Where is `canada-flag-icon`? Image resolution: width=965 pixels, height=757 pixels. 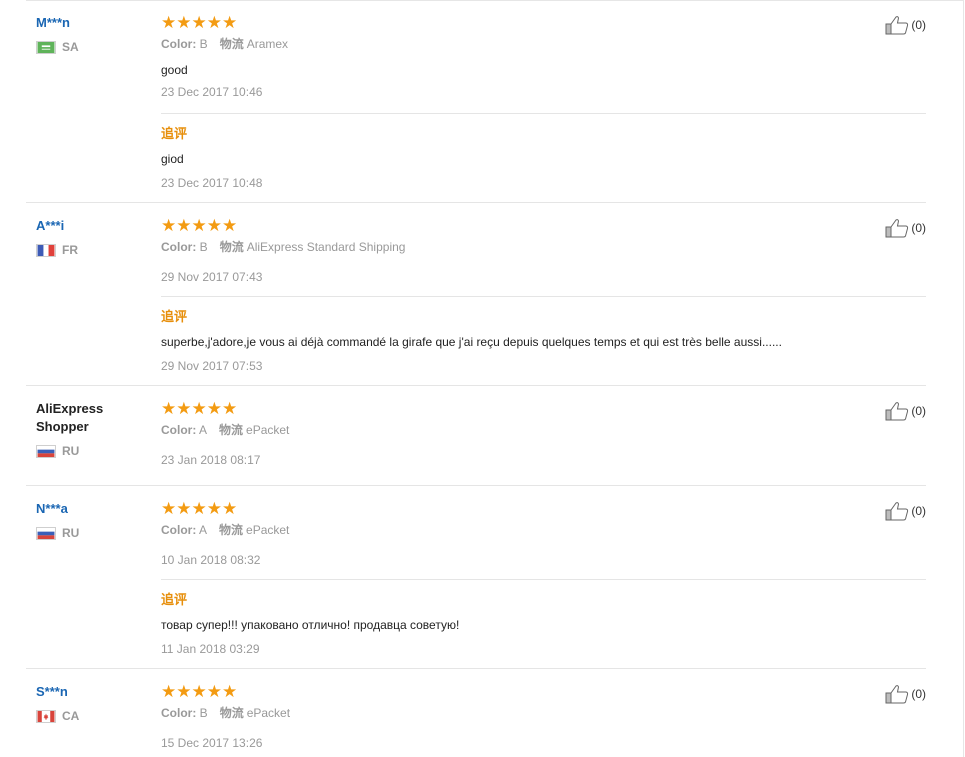
canada-flag-icon is located at coordinates (46, 716).